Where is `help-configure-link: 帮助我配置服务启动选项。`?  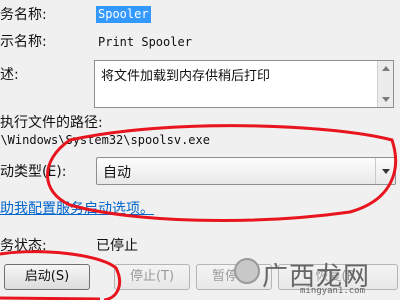 help-configure-link: 帮助我配置服务启动选项。 is located at coordinates (77, 208).